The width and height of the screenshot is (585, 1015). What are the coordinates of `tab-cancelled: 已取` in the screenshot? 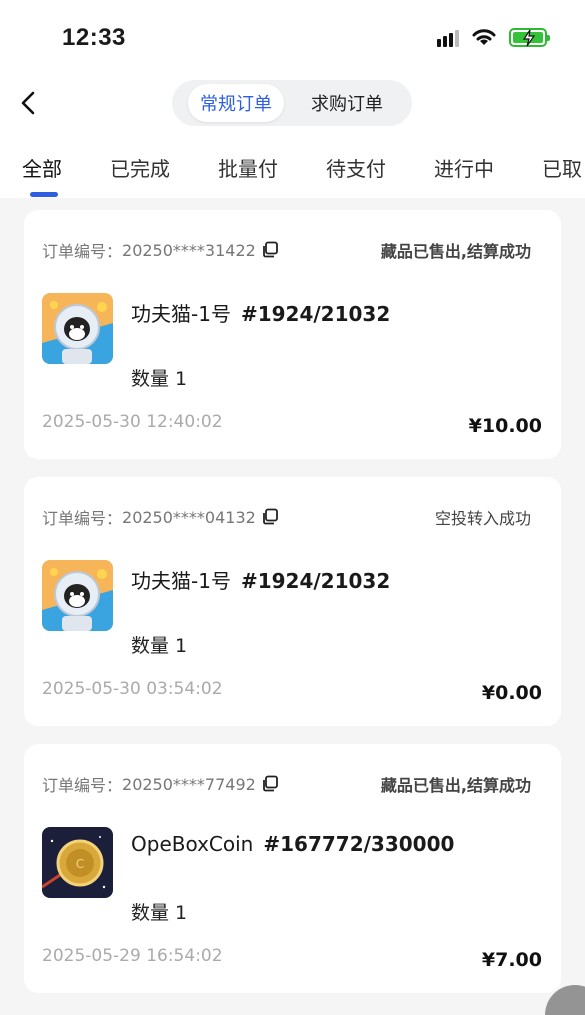 It's located at (562, 167).